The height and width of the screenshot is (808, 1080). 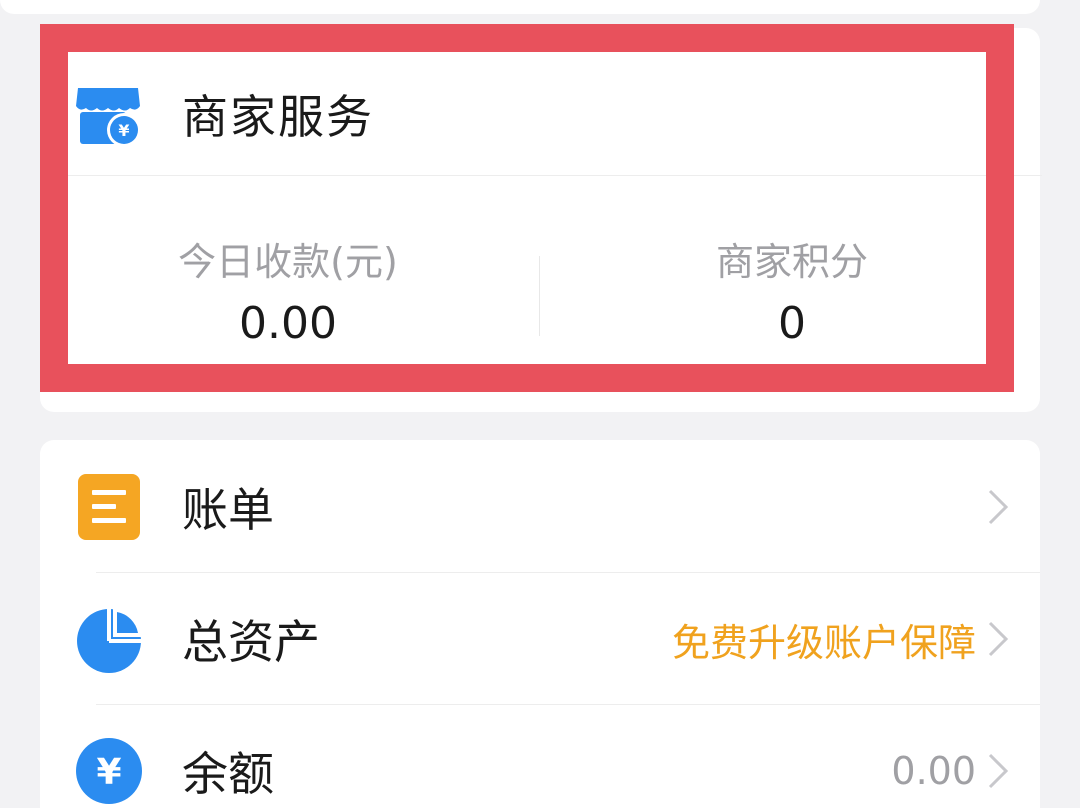 What do you see at coordinates (792, 323) in the screenshot?
I see `merchant-points-value: 0` at bounding box center [792, 323].